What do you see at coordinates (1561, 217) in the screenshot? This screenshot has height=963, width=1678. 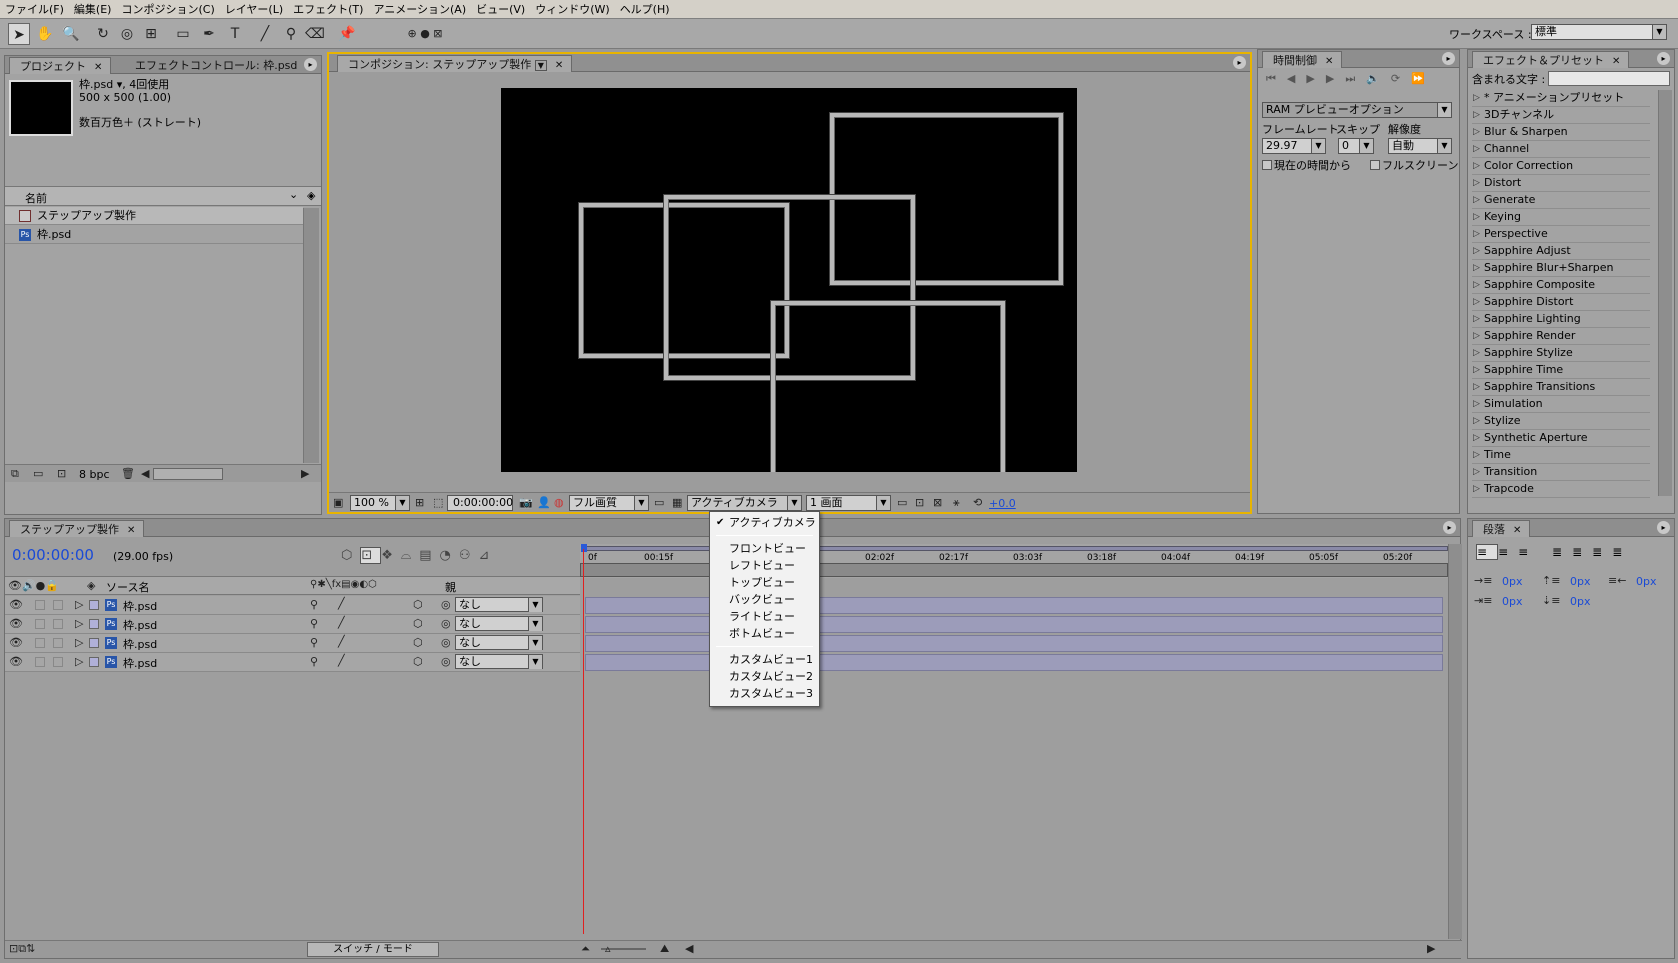 I see `effect-category-item: Keying` at bounding box center [1561, 217].